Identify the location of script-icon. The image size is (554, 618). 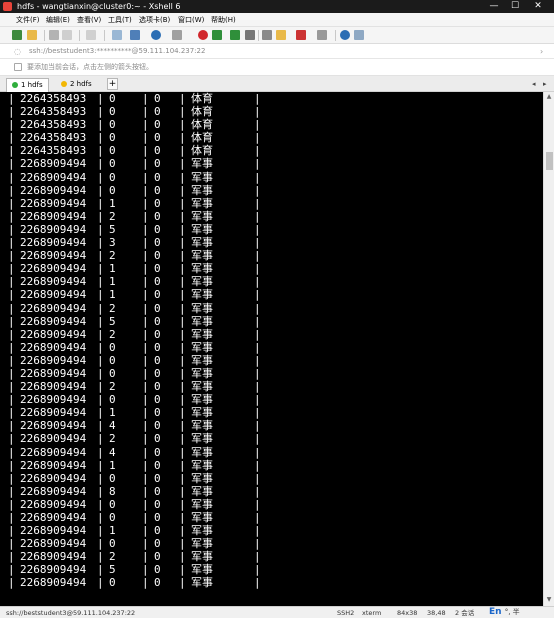
(281, 35).